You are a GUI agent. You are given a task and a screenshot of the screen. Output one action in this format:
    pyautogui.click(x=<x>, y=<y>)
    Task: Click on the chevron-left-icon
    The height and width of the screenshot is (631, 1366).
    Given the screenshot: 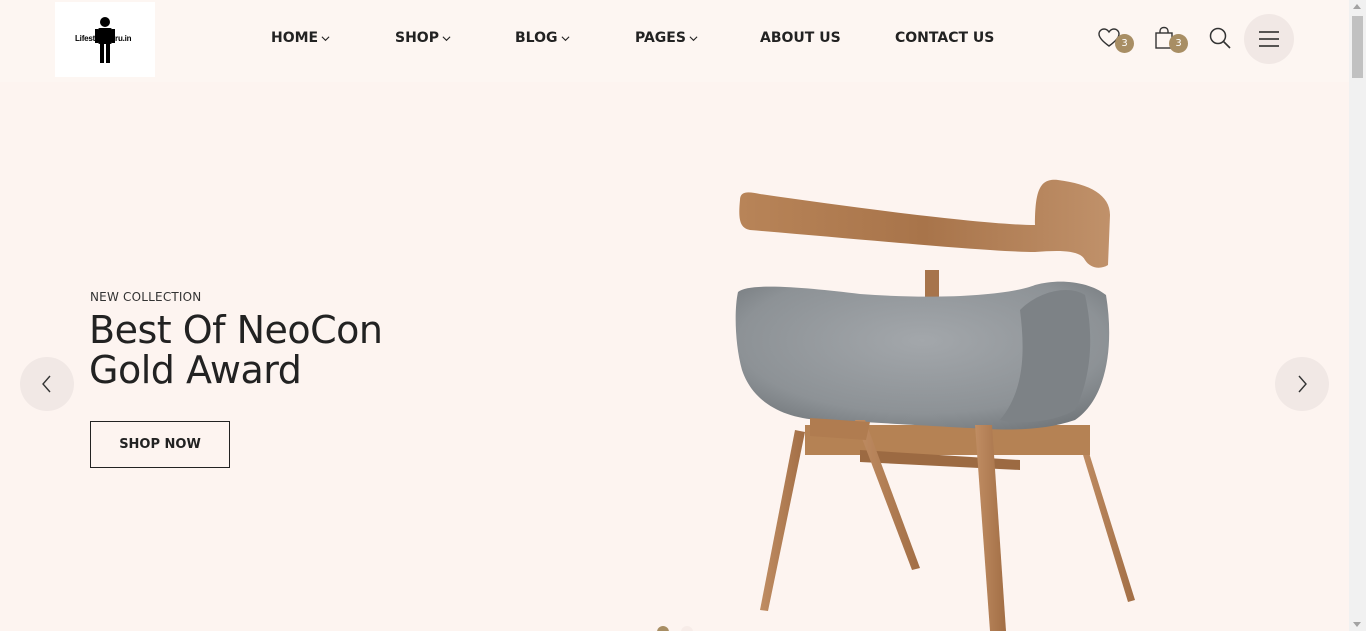 What is the action you would take?
    pyautogui.click(x=46, y=384)
    